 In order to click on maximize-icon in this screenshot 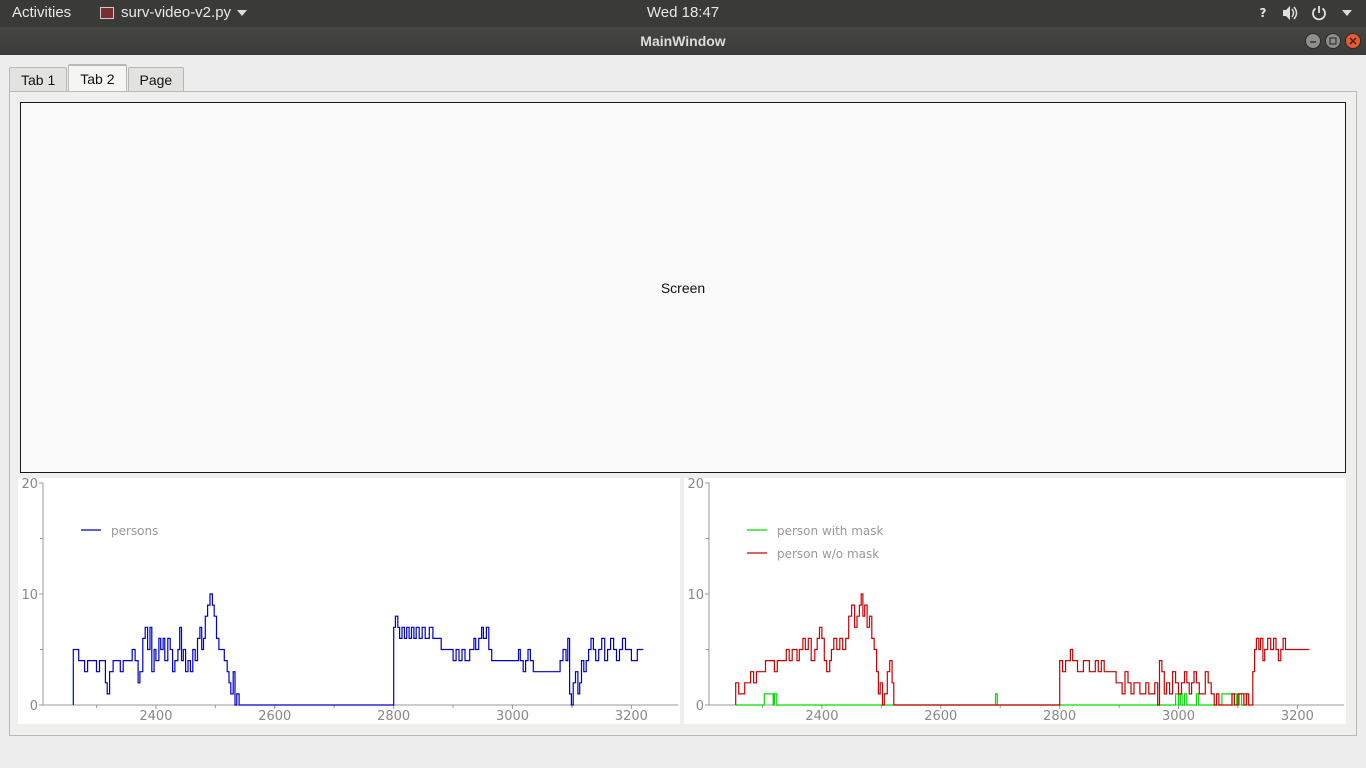, I will do `click(1333, 41)`.